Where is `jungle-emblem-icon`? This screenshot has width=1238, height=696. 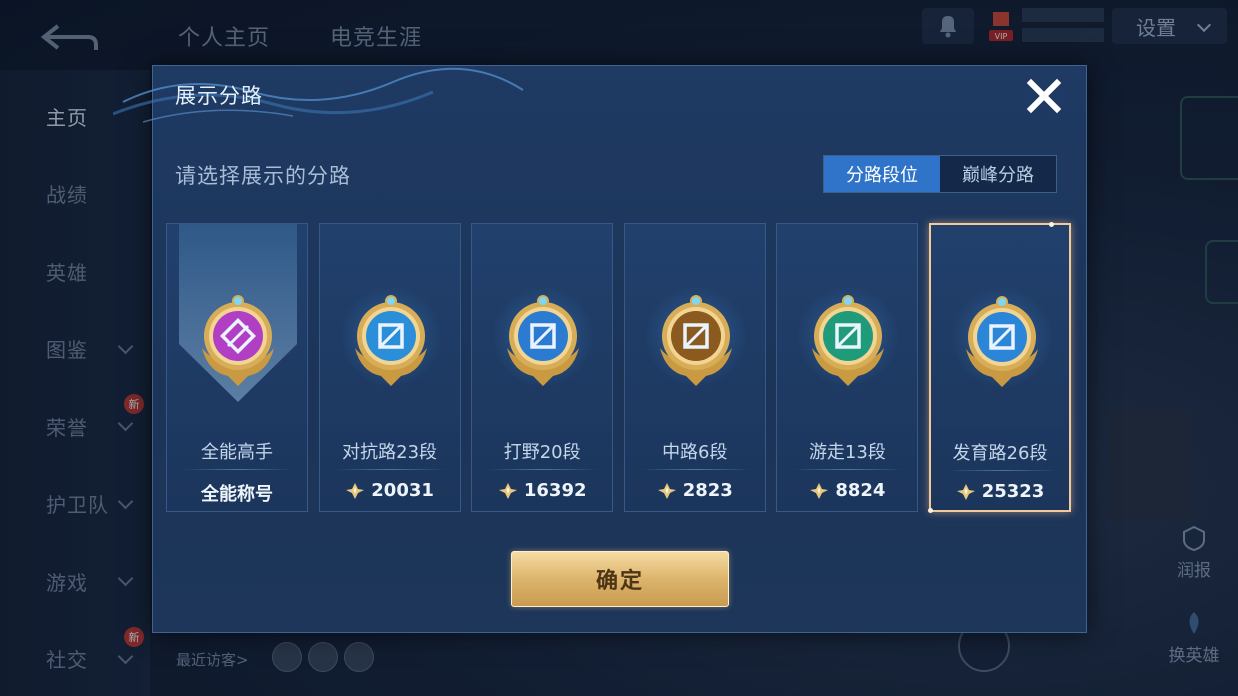 jungle-emblem-icon is located at coordinates (543, 340).